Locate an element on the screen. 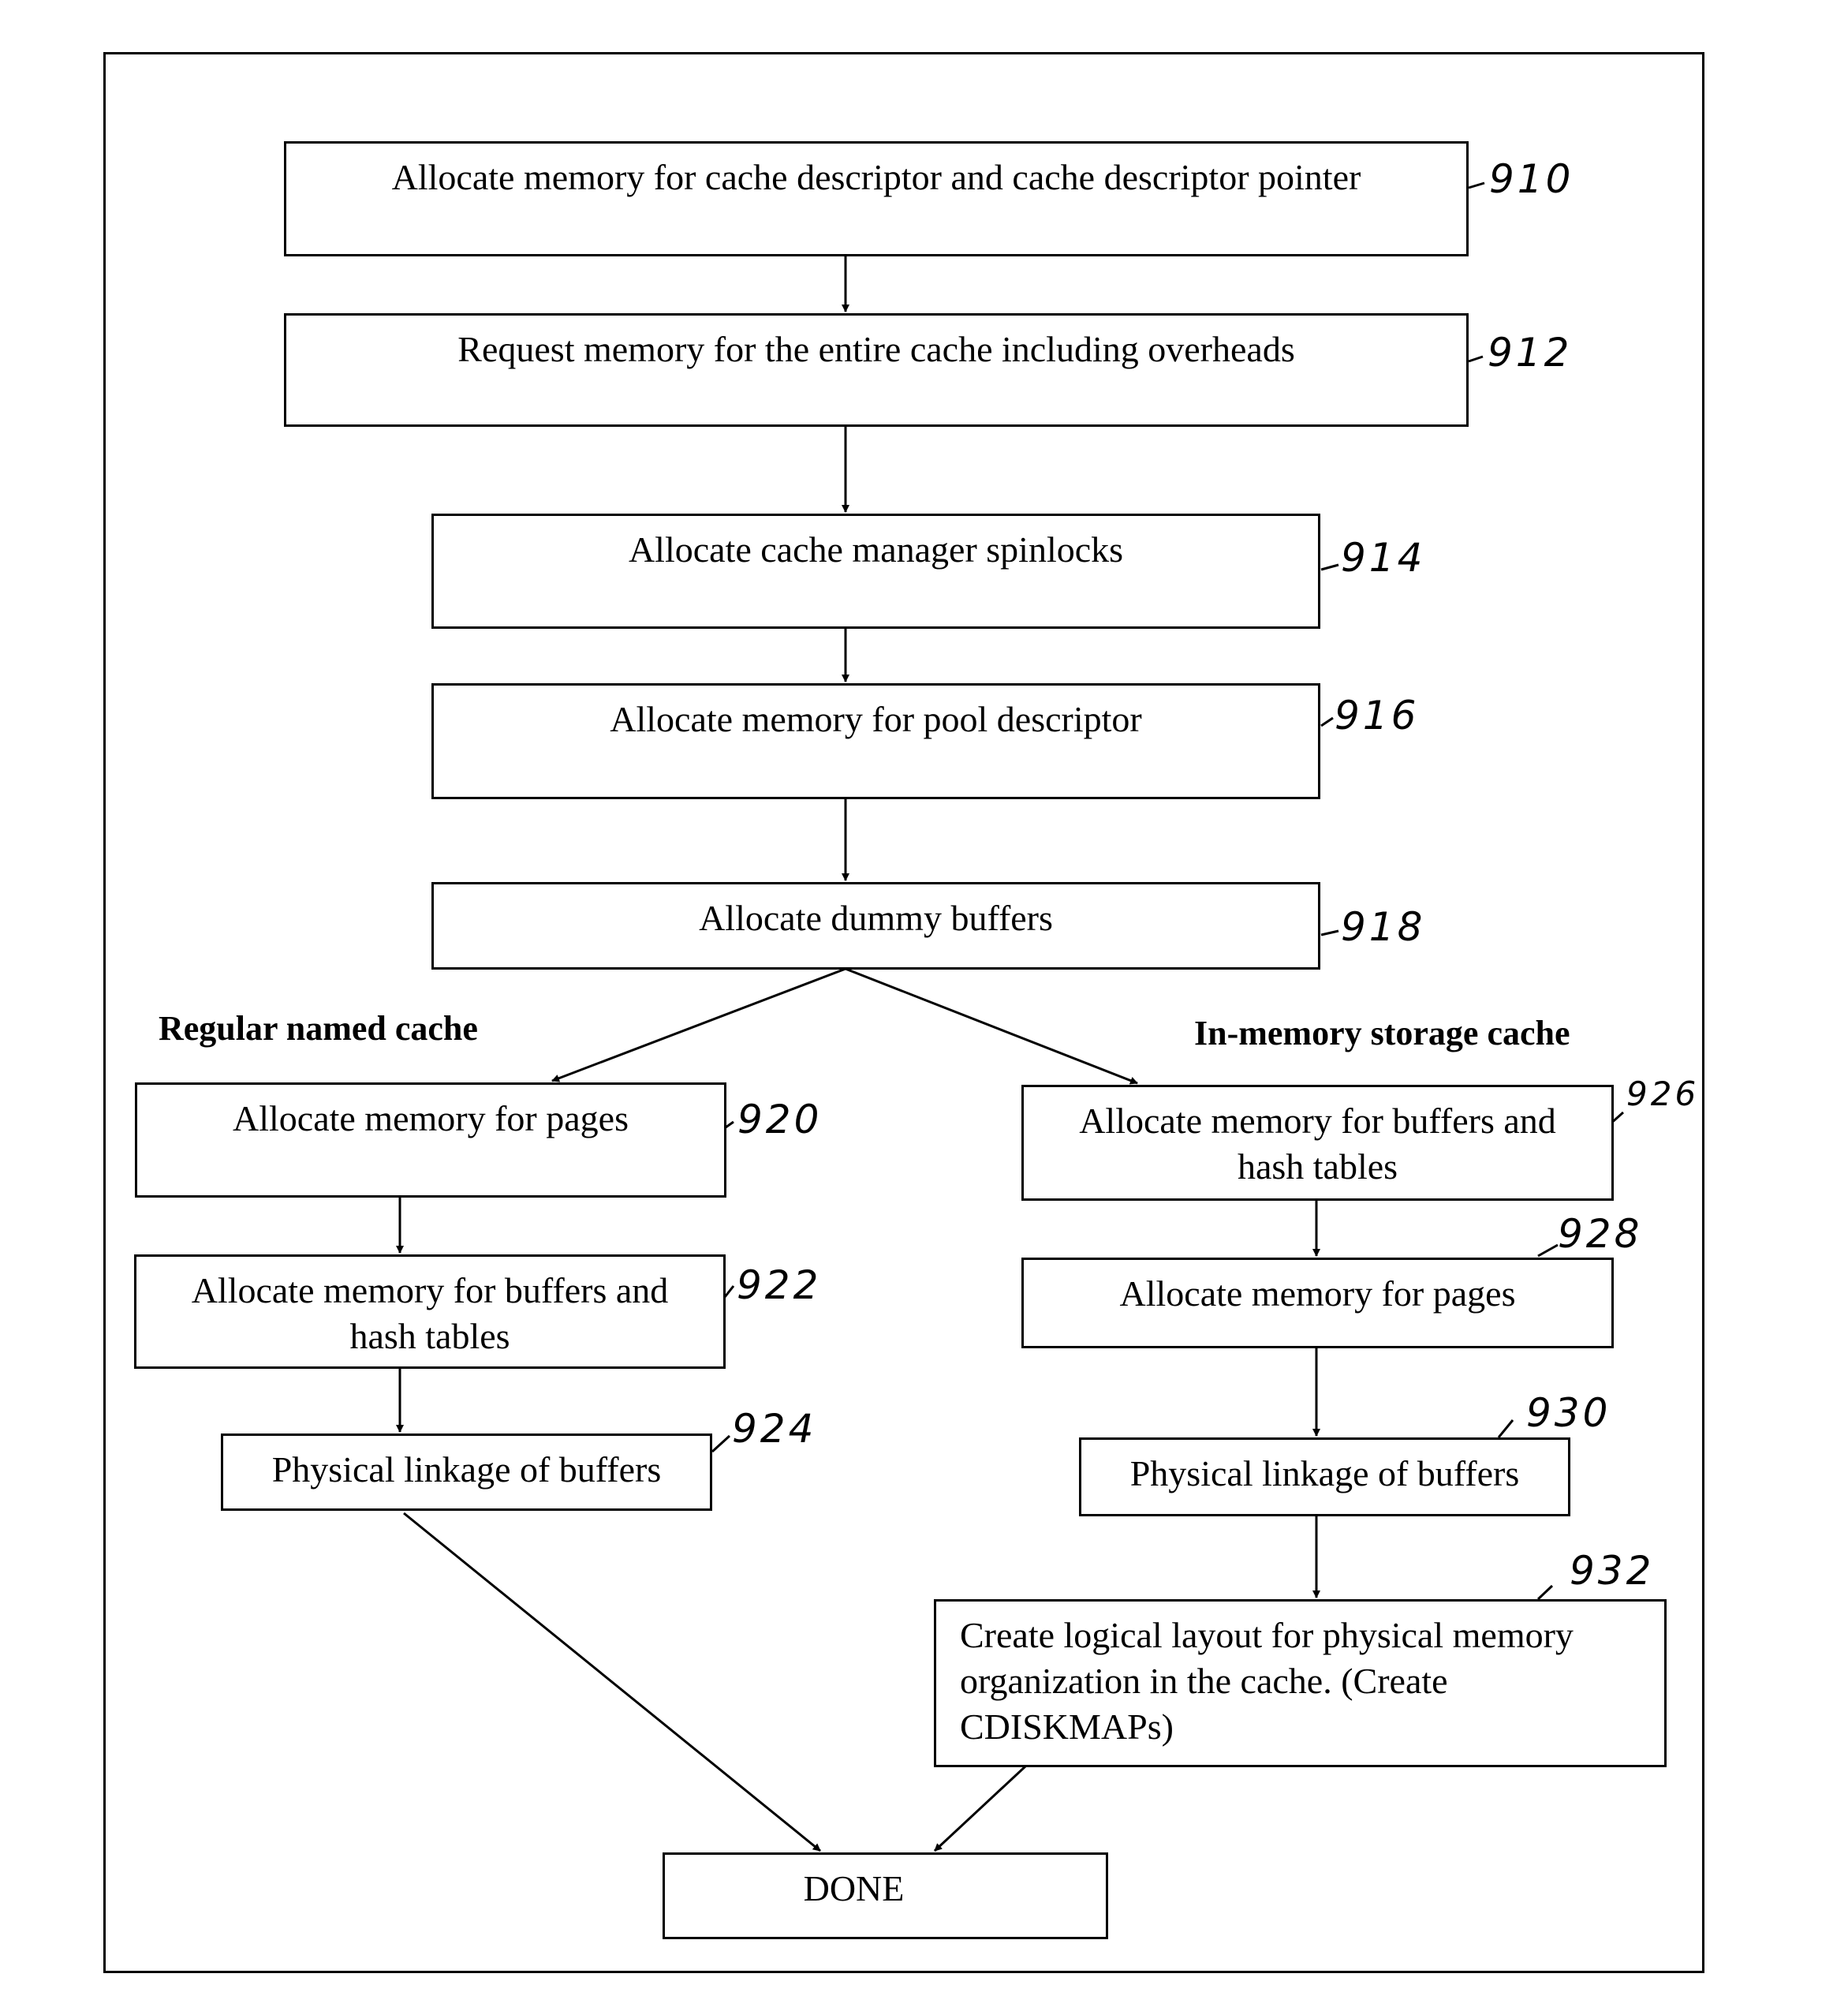  step-918-text: Allocate dummy buffers is located at coordinates (876, 918).